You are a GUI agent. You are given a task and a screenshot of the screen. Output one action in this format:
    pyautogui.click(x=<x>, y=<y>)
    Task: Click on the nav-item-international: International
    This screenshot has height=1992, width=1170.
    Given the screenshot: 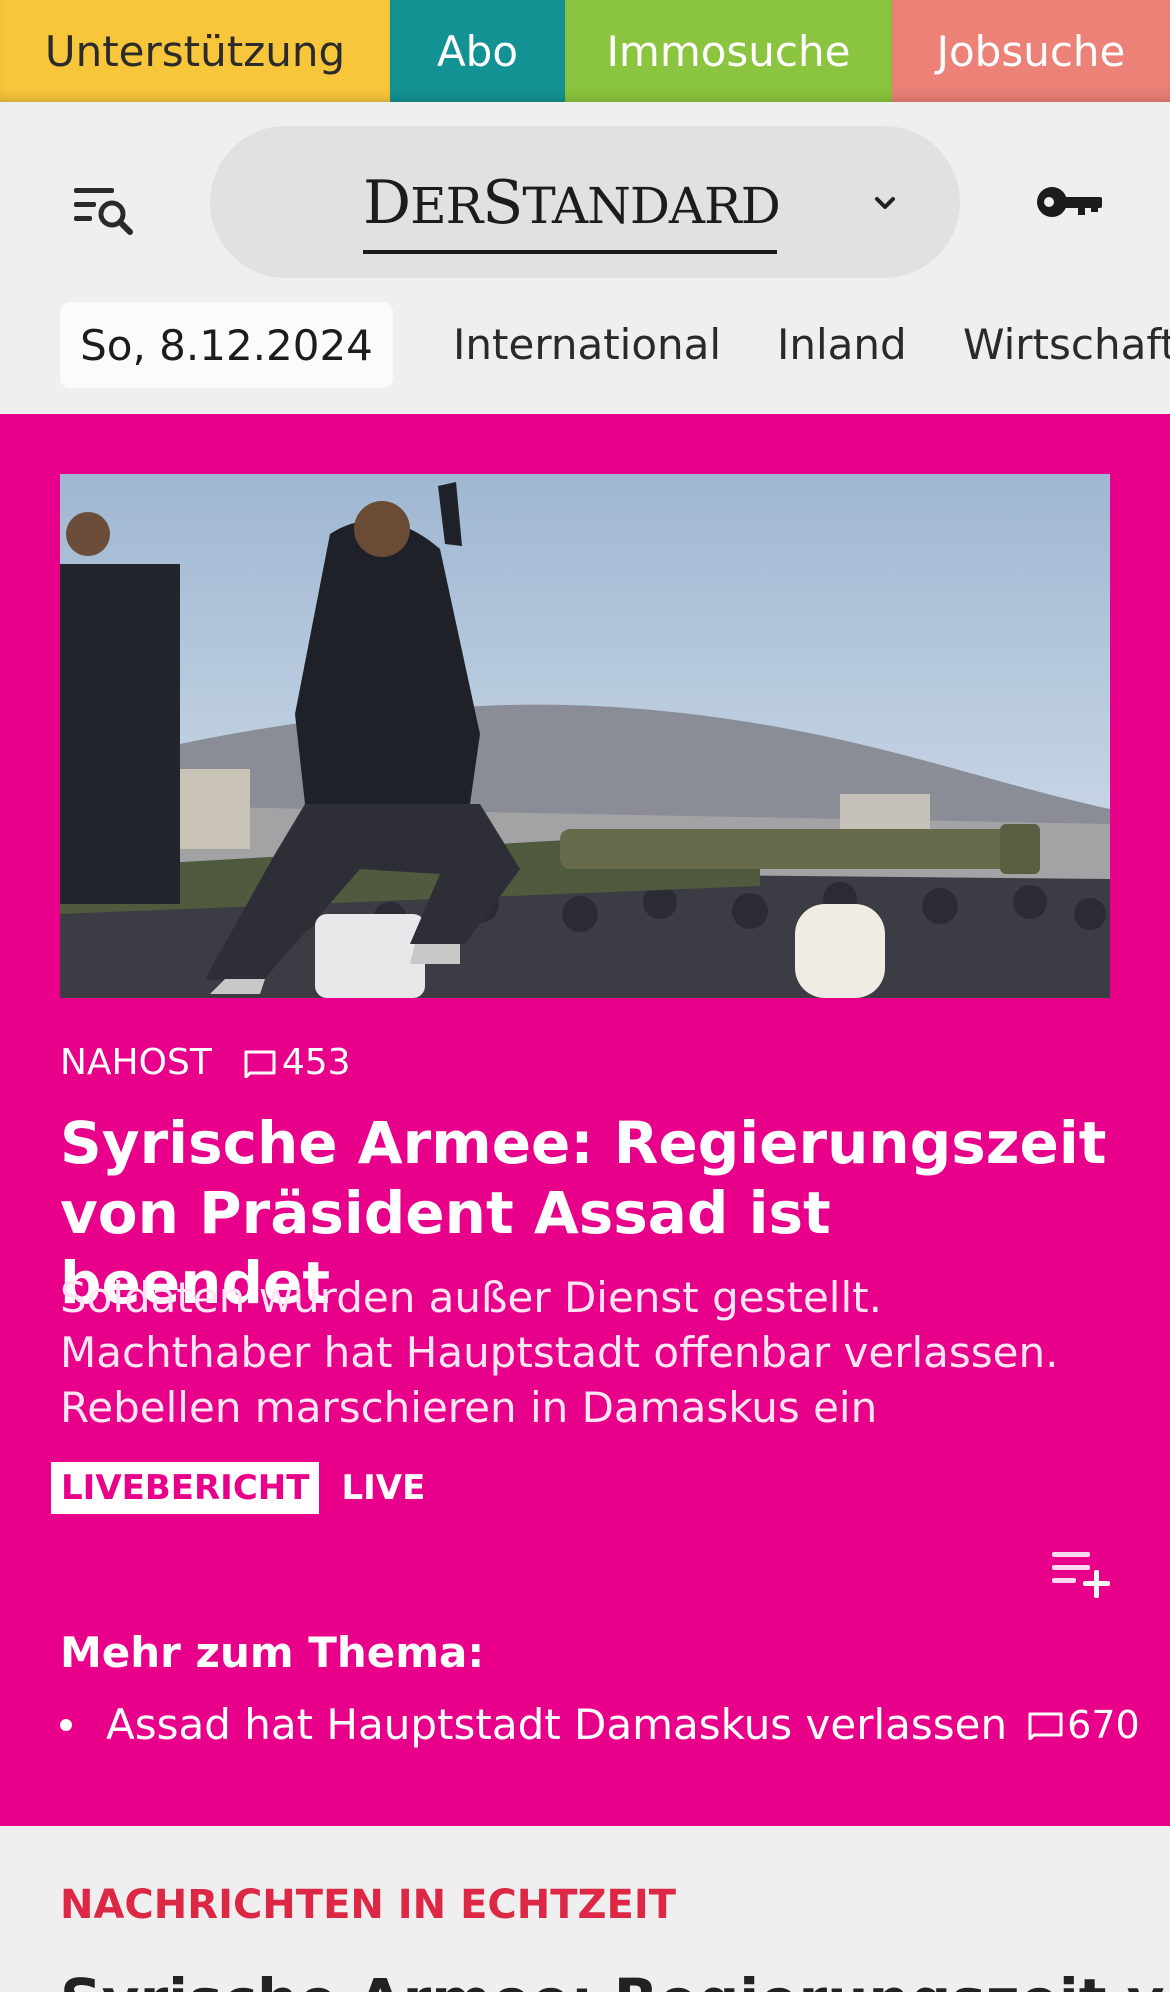 What is the action you would take?
    pyautogui.click(x=587, y=344)
    